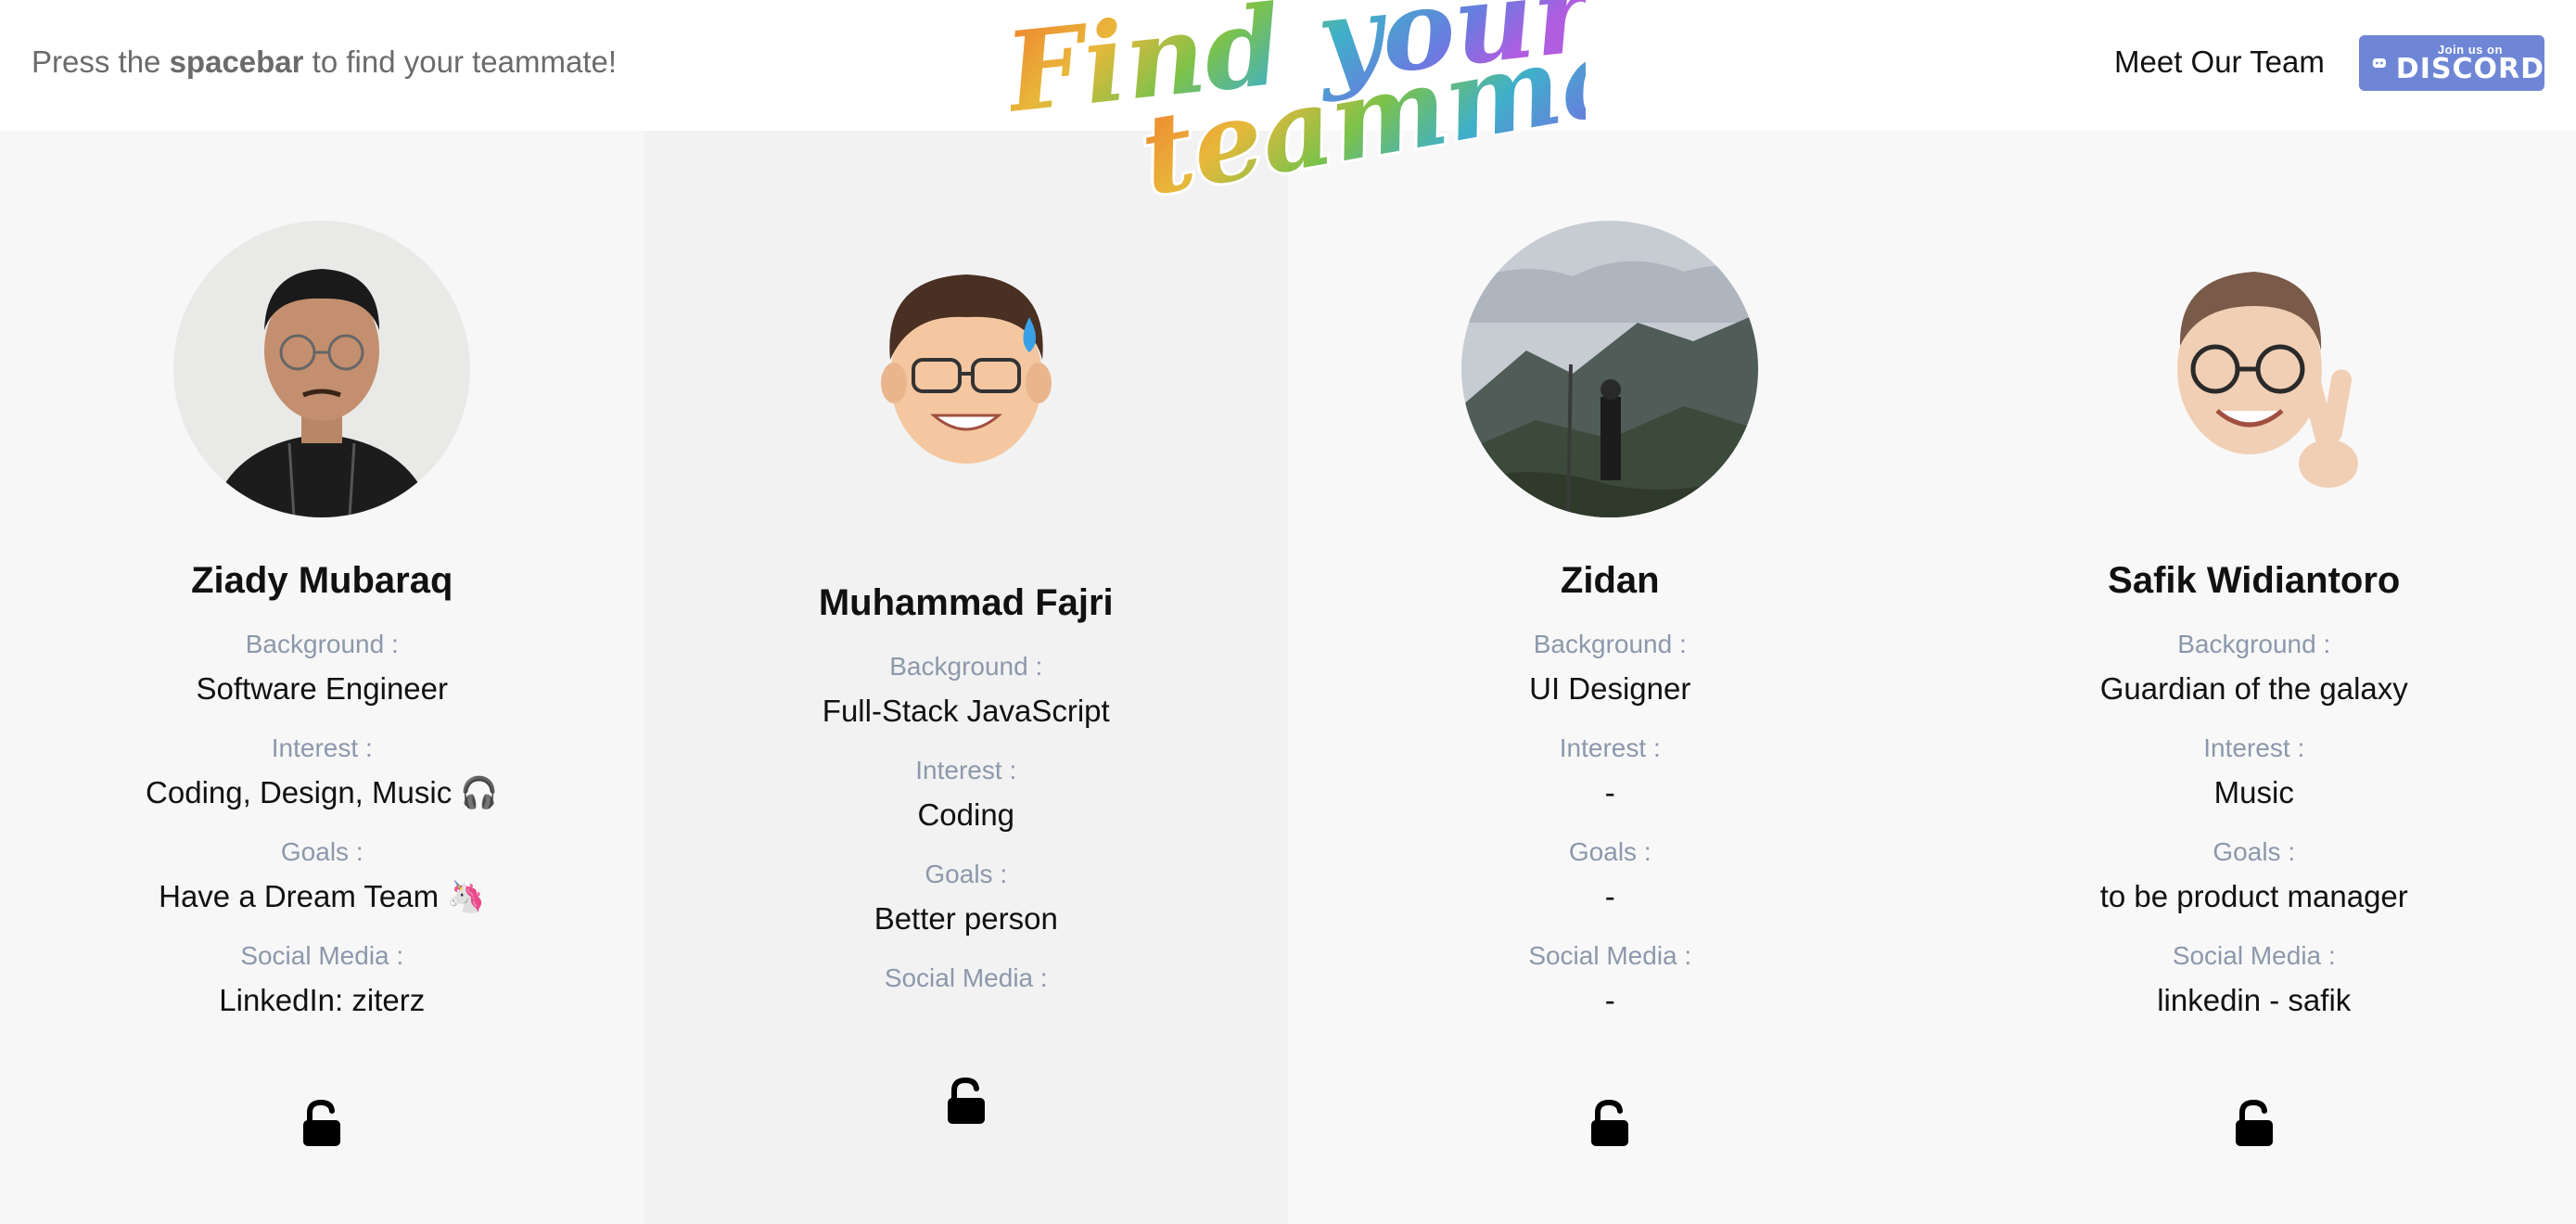 This screenshot has width=2576, height=1224. What do you see at coordinates (2469, 68) in the screenshot?
I see `discord-big-text: DISCORD` at bounding box center [2469, 68].